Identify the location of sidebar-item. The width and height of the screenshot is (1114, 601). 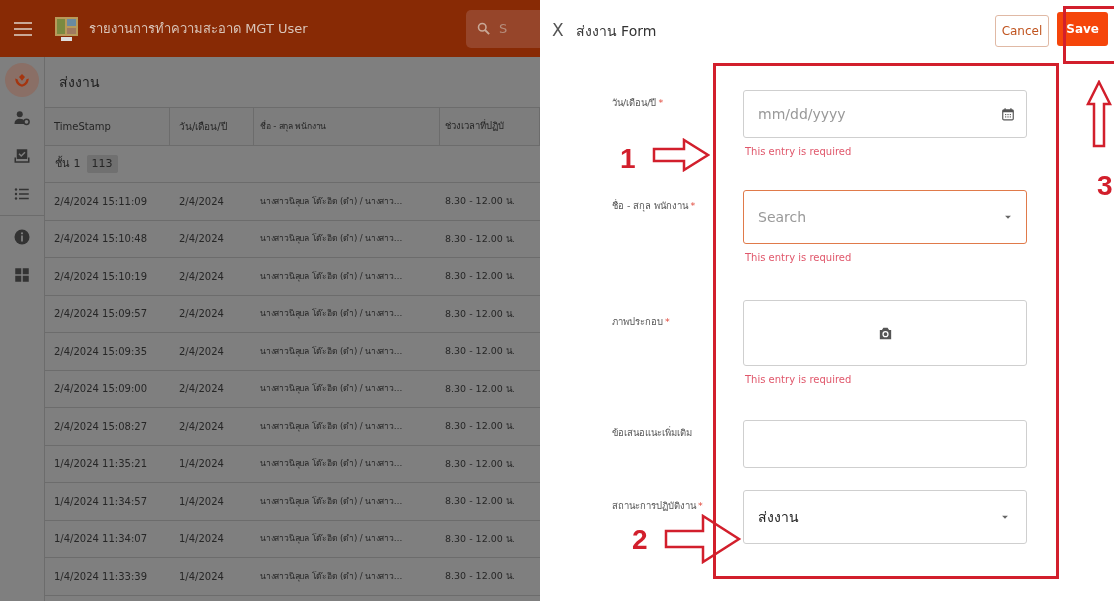
(22, 80).